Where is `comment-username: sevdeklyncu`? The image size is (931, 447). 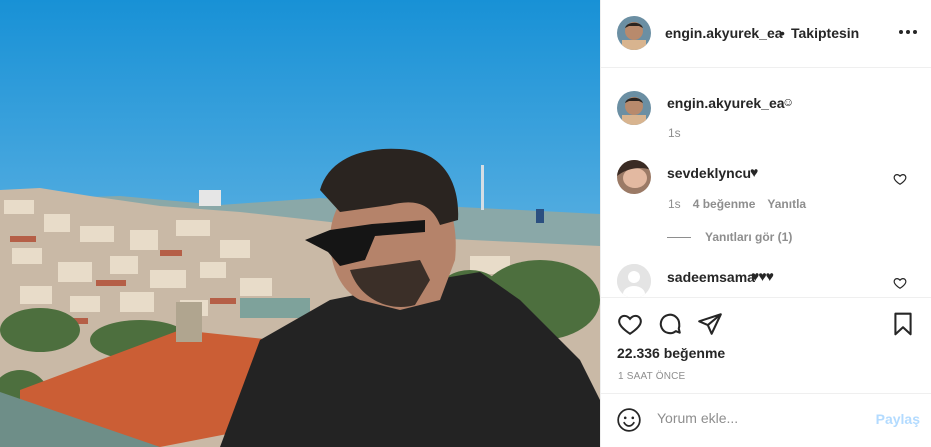
comment-username: sevdeklyncu is located at coordinates (709, 173).